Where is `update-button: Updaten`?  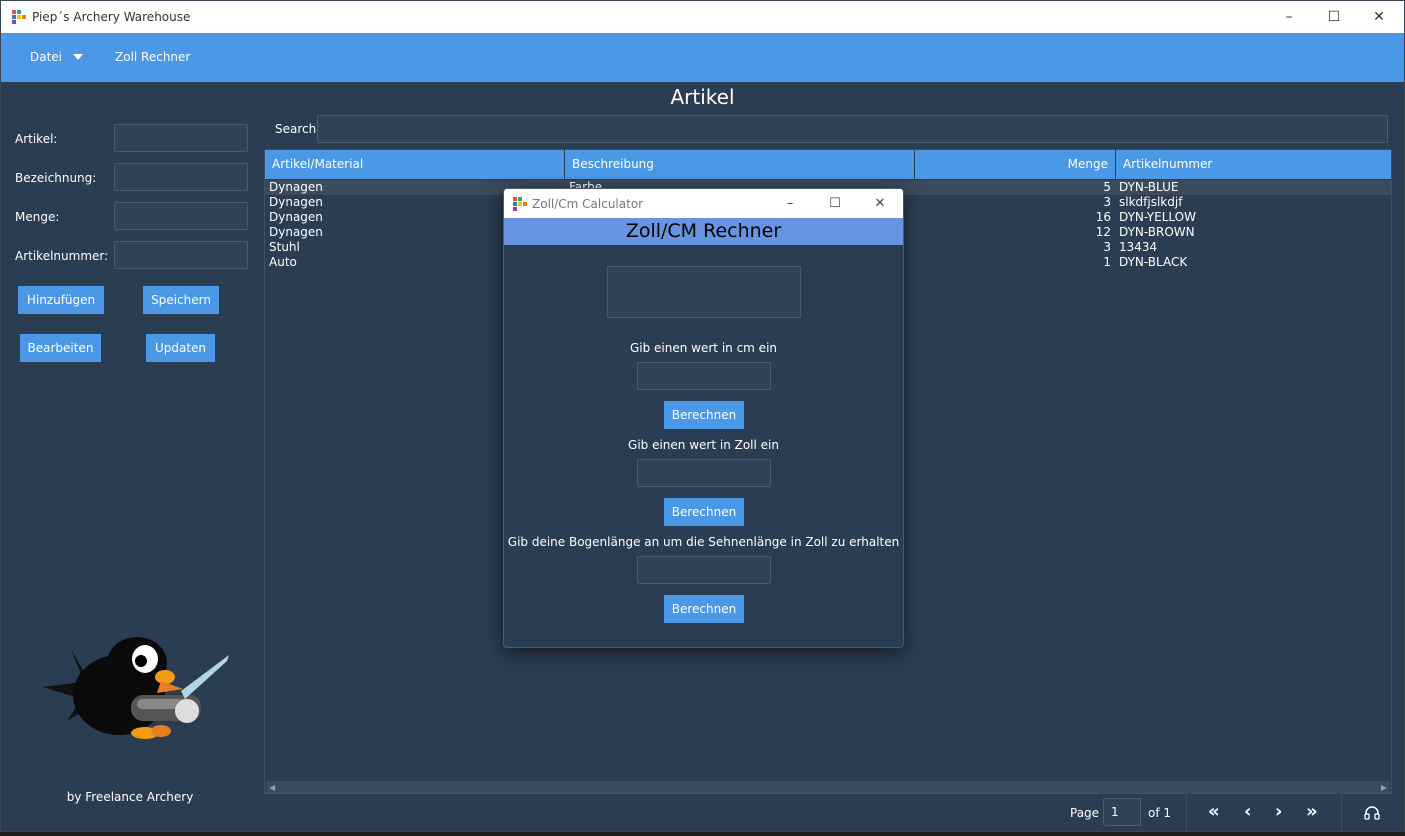 update-button: Updaten is located at coordinates (180, 348).